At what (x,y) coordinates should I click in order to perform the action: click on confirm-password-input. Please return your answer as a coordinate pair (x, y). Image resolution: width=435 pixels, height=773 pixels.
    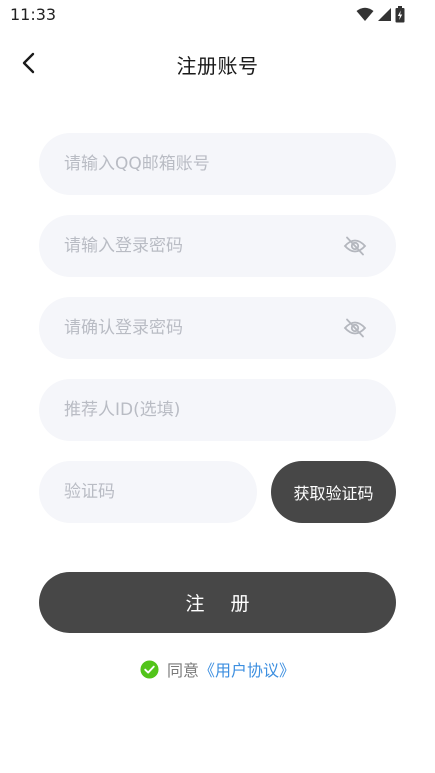
    Looking at the image, I should click on (189, 328).